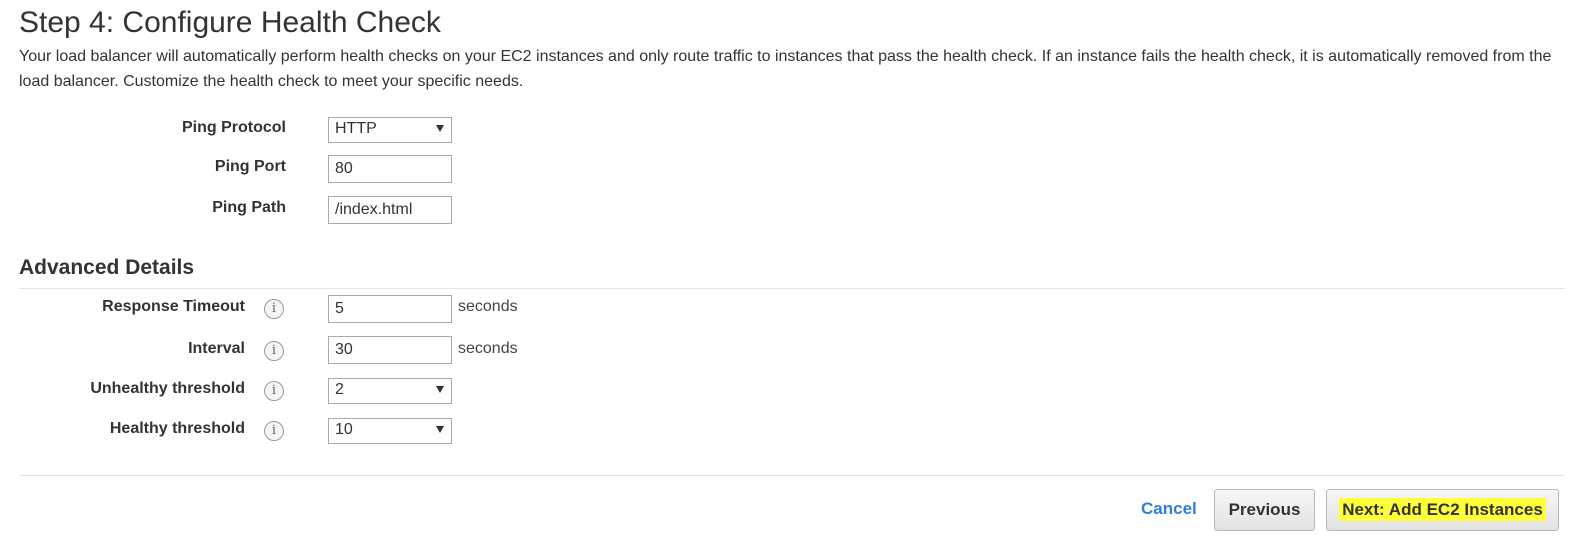  Describe the element at coordinates (390, 210) in the screenshot. I see `ping-path-input` at that location.